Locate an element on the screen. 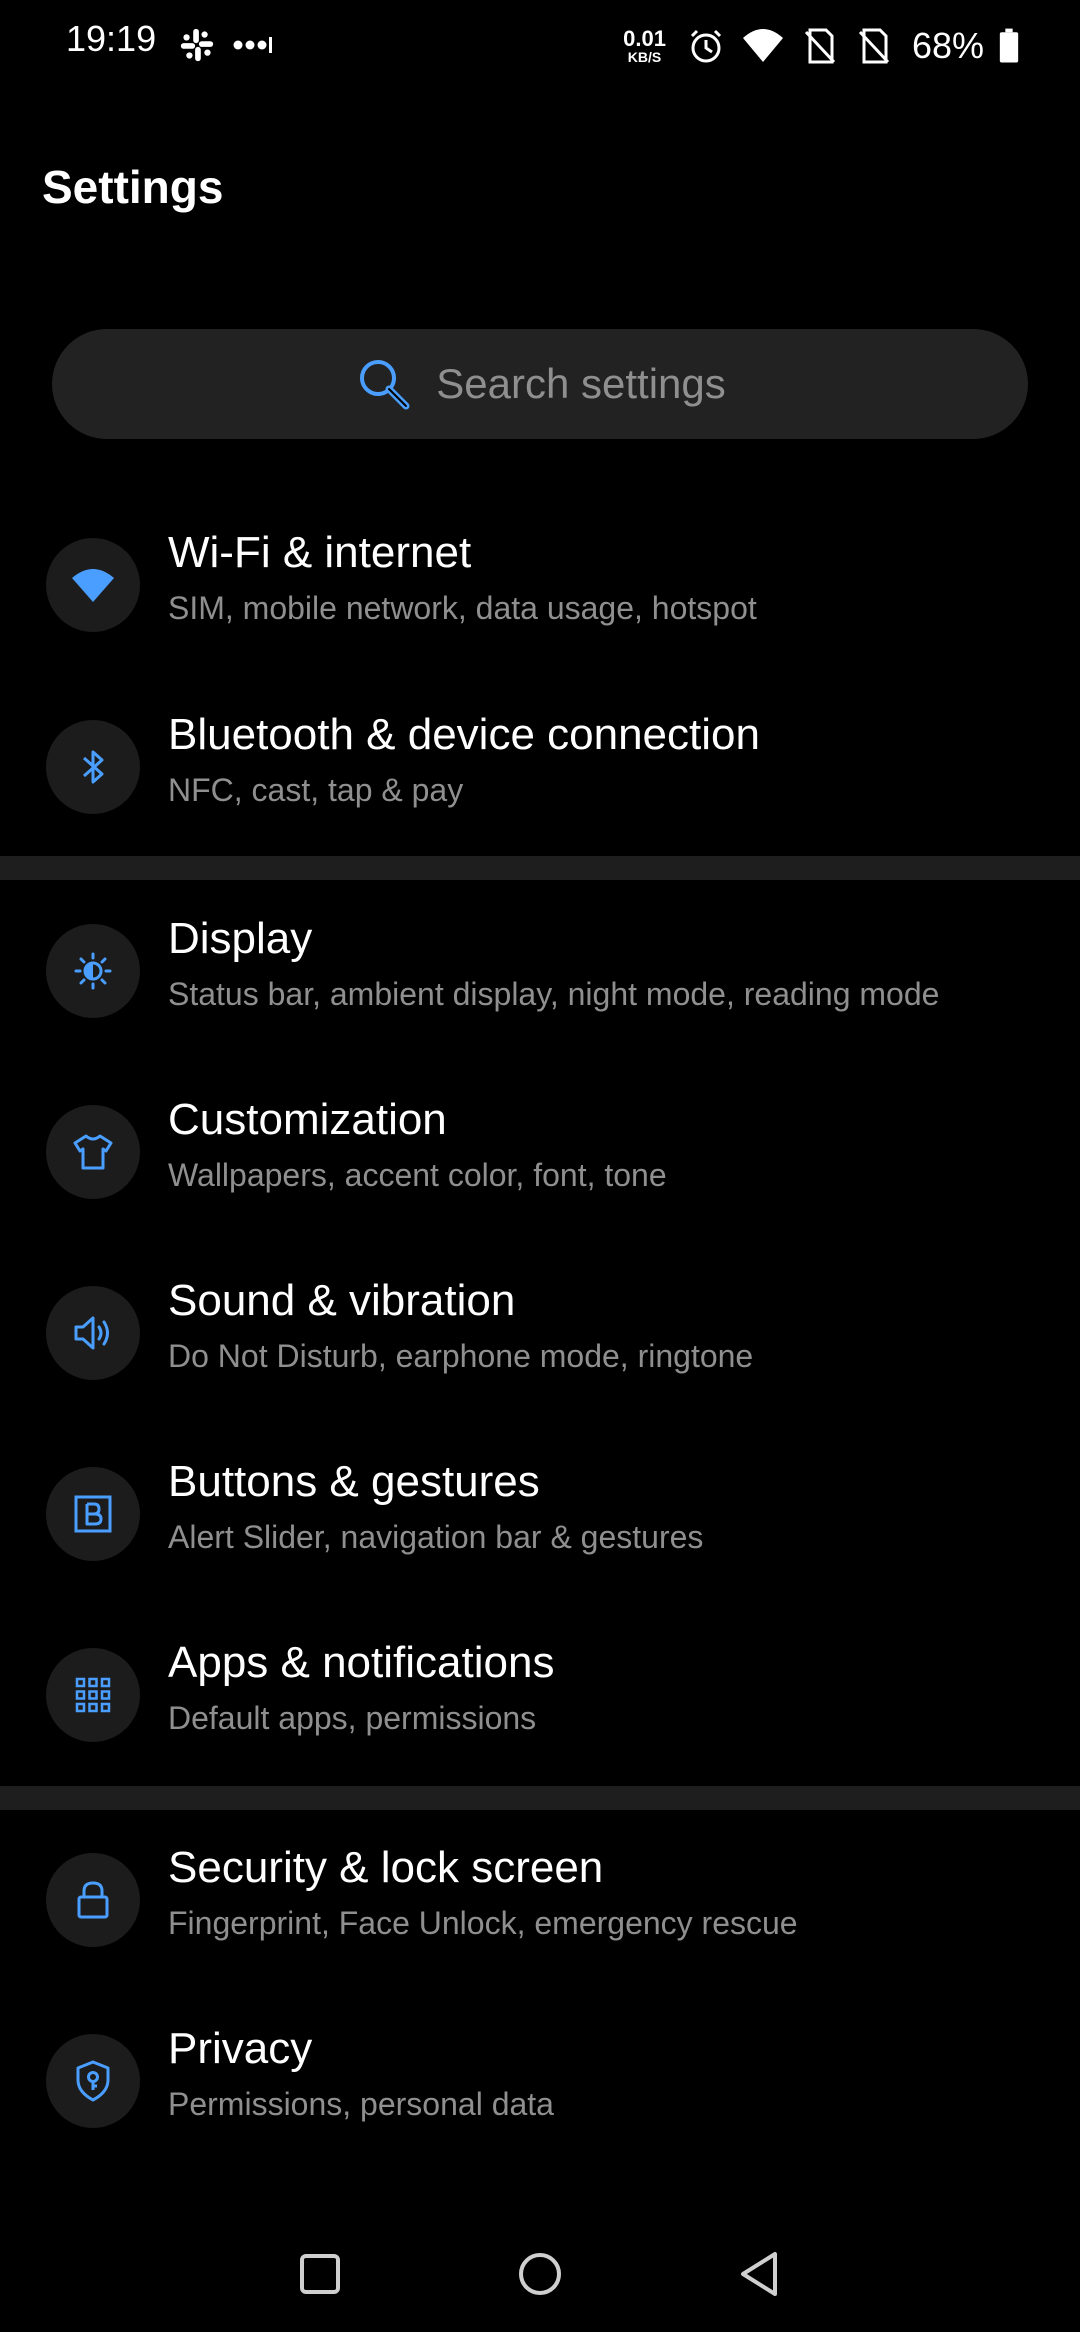  network-speed: 0.01 KB/S is located at coordinates (644, 45).